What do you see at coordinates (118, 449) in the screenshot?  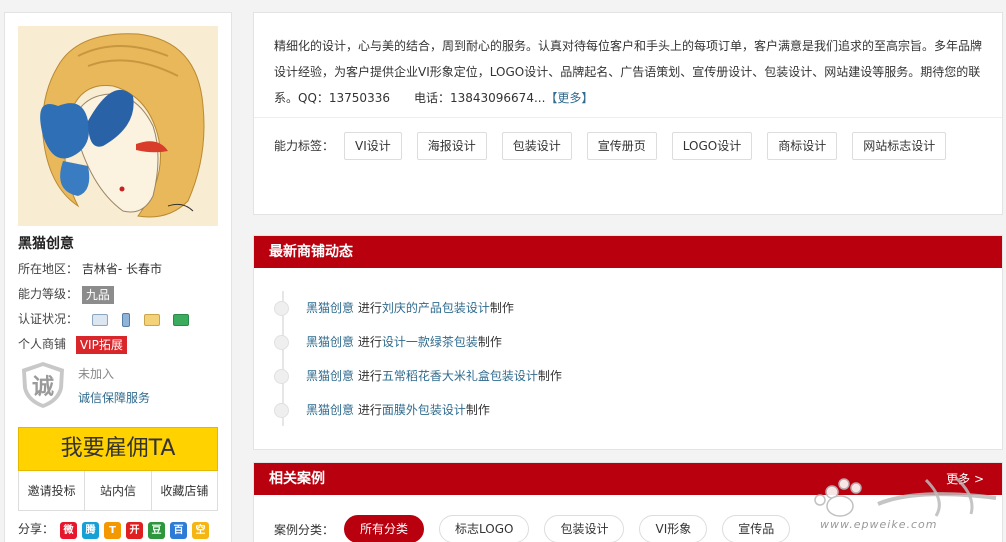 I see `hire-button: 我要雇佣TA` at bounding box center [118, 449].